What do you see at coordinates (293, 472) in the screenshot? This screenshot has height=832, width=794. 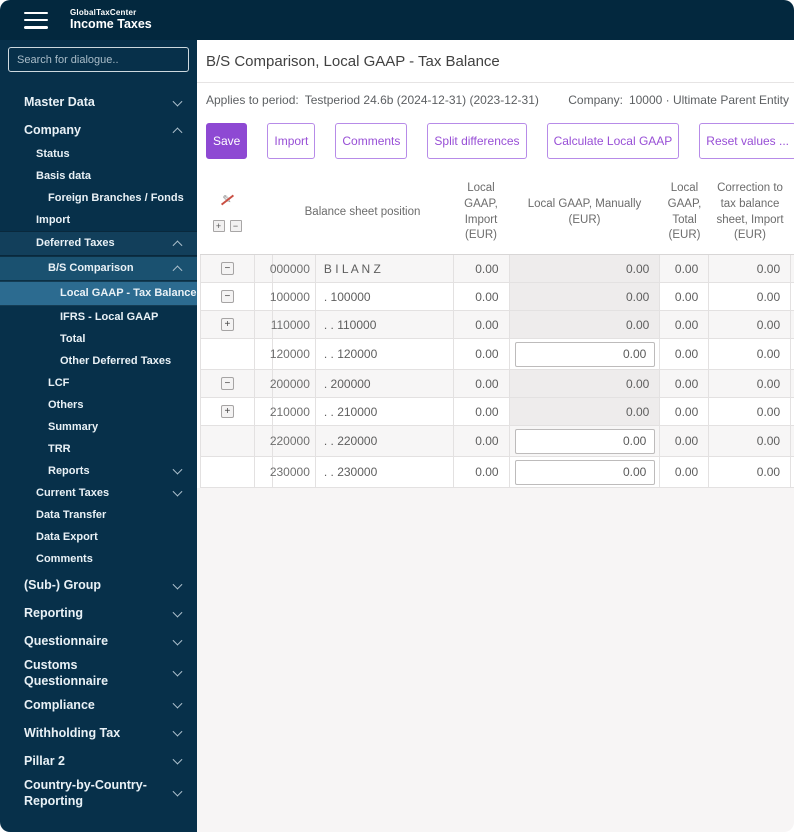 I see `position-number: 230000` at bounding box center [293, 472].